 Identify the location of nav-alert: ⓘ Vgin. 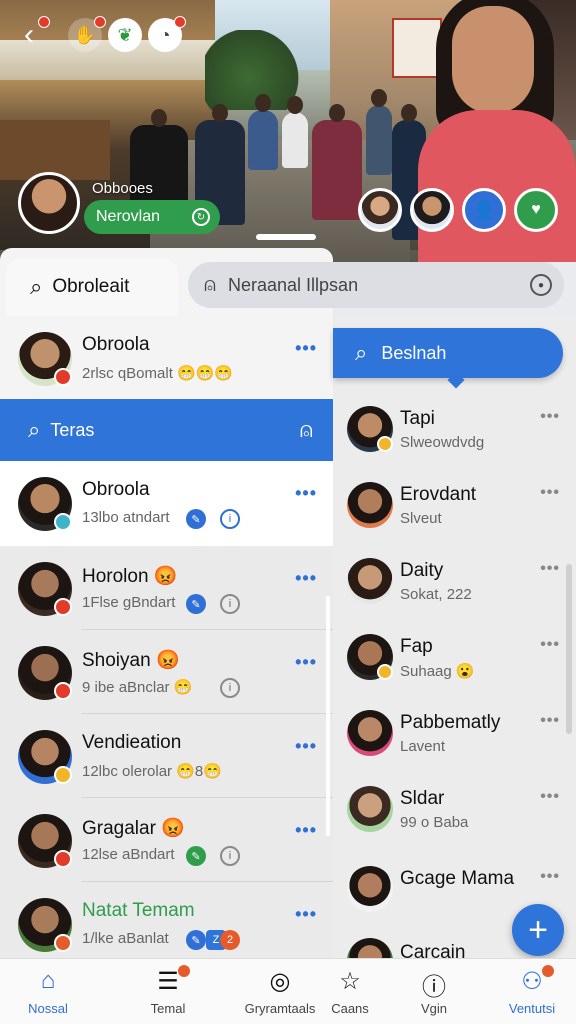
(434, 991).